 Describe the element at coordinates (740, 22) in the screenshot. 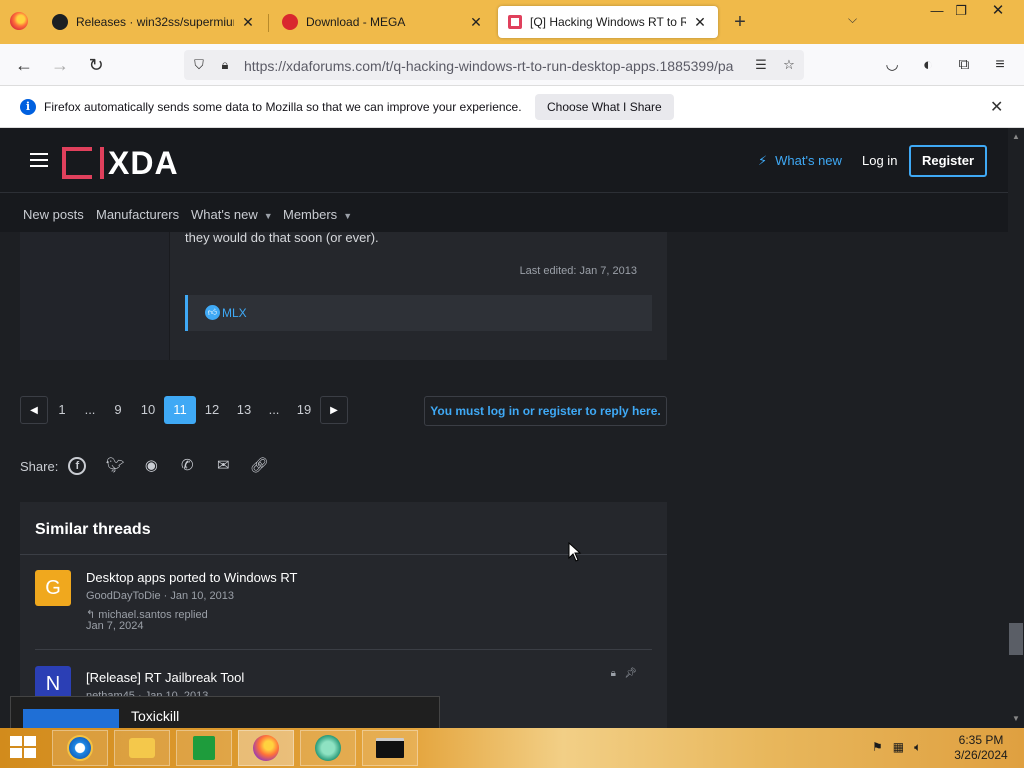

I see `new-tab-button: +` at that location.